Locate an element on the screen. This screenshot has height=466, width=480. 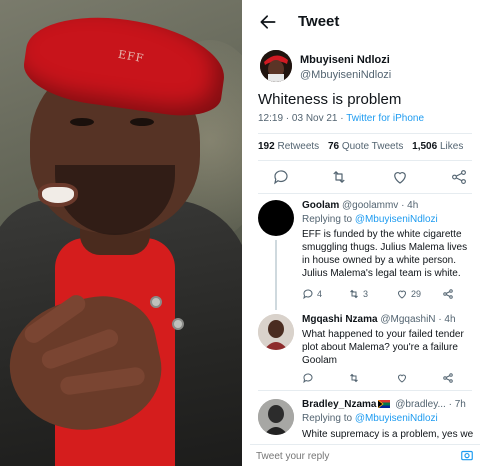
camera-icon is located at coordinates (467, 455).